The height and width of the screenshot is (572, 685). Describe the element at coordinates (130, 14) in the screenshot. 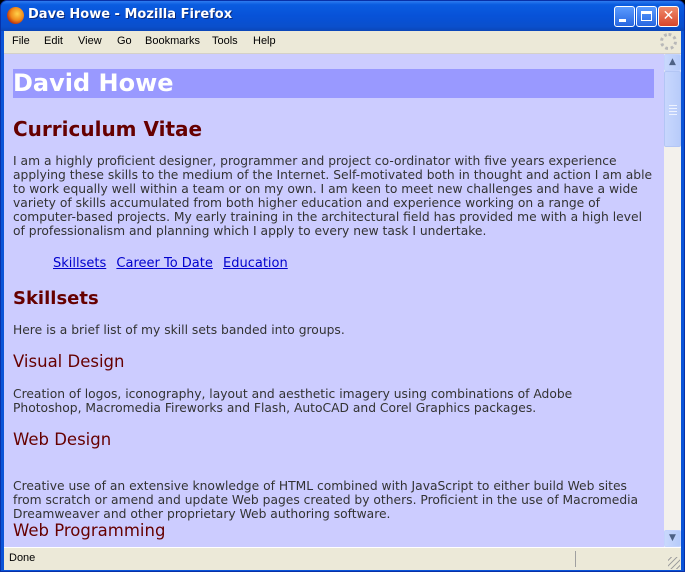

I see `window-title: Dave Howe - Mozilla Firefox` at that location.